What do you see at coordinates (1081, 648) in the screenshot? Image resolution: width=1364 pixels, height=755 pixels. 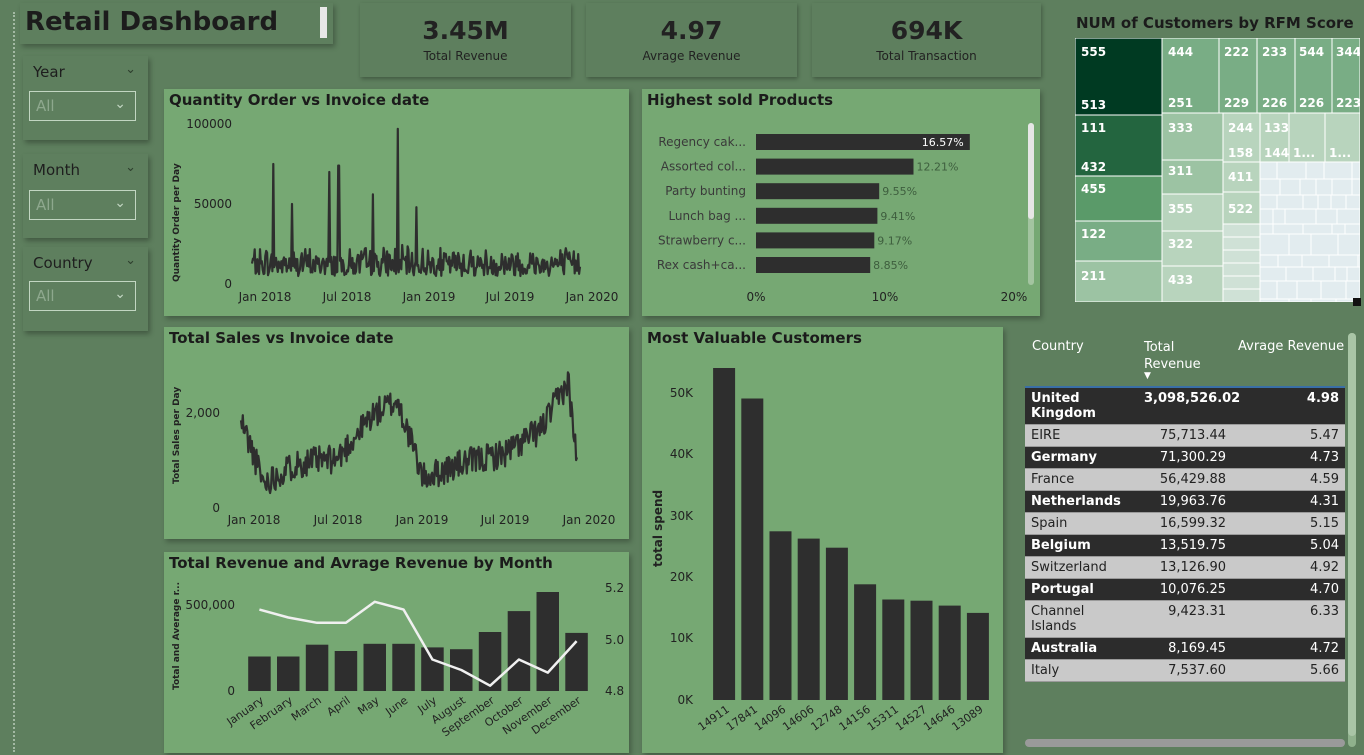 I see `country-cell: Australia` at bounding box center [1081, 648].